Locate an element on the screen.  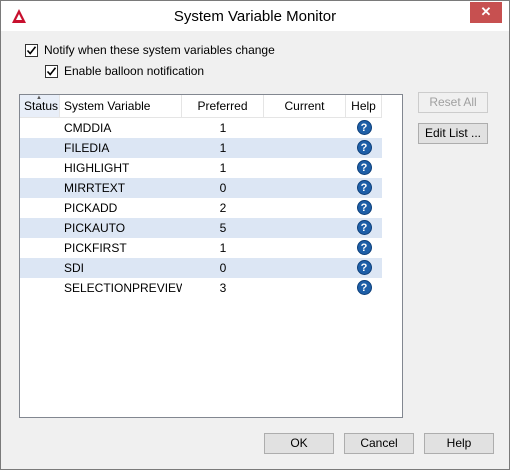
close-button: ✕ is located at coordinates (486, 12).